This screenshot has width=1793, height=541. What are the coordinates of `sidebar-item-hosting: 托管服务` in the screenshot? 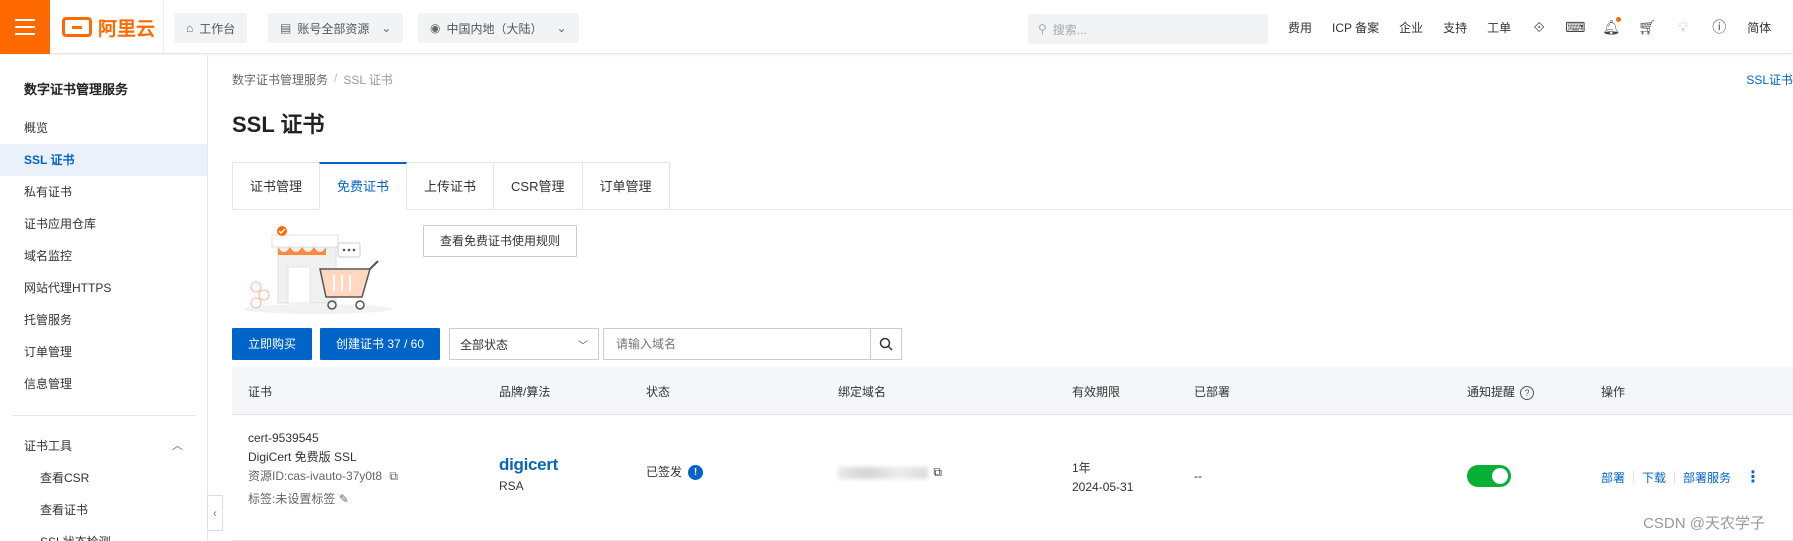 It's located at (103, 320).